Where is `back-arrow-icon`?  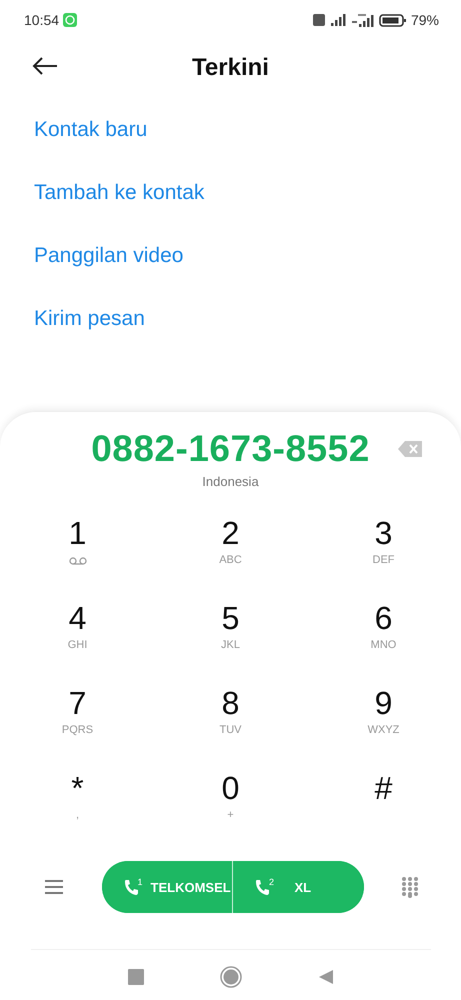
back-arrow-icon is located at coordinates (45, 66).